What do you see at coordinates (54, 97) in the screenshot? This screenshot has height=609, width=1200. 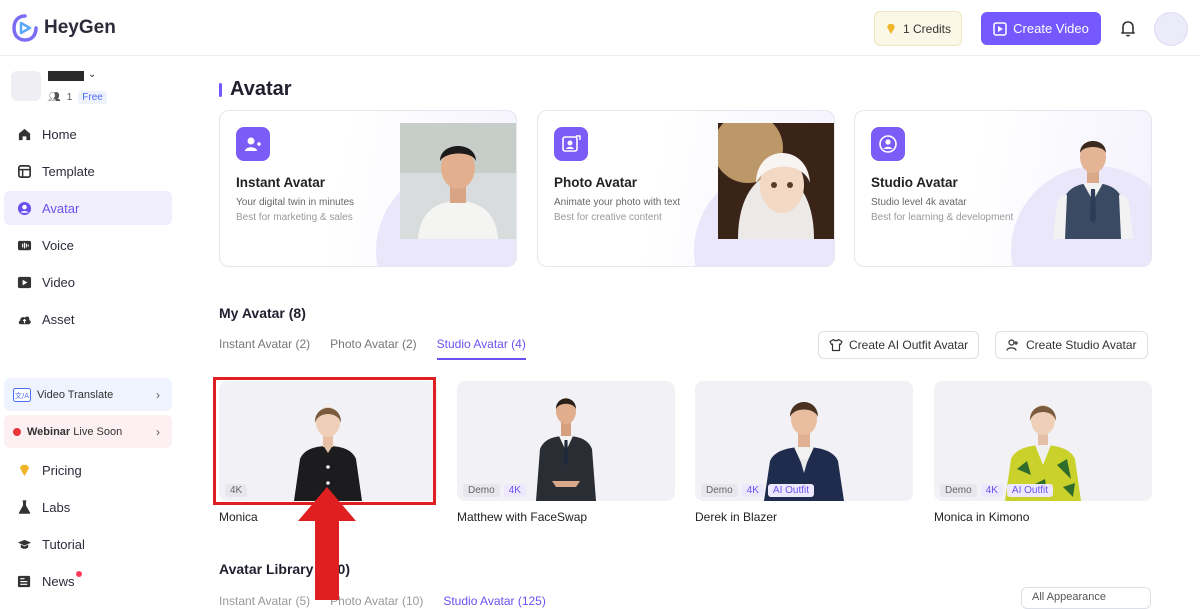 I see `members-icon: 👥︎` at bounding box center [54, 97].